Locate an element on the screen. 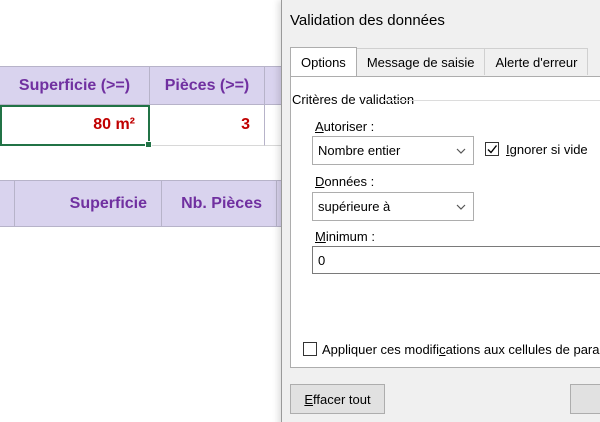 The height and width of the screenshot is (422, 600). allow-select: Nombre entier is located at coordinates (393, 150).